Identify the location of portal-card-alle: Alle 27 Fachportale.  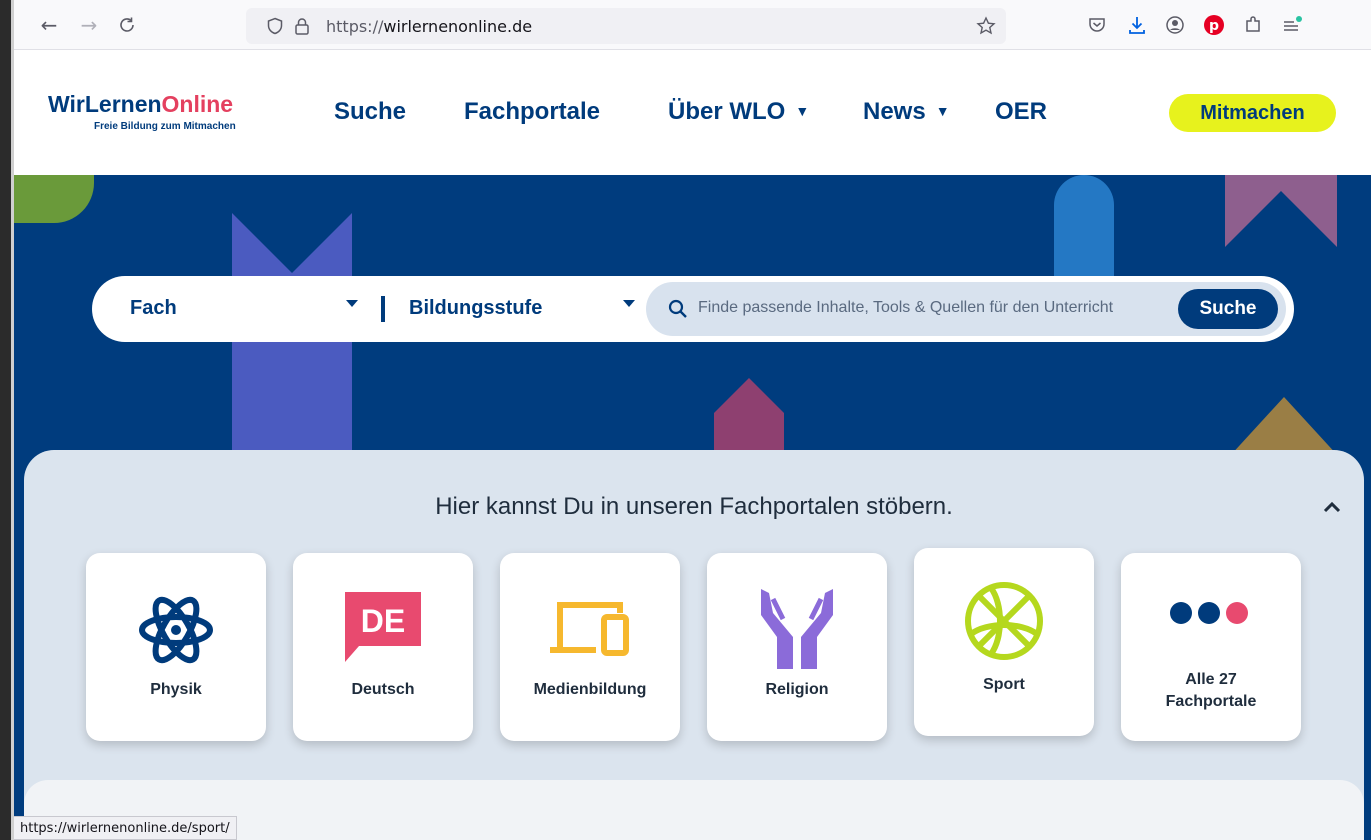
(1211, 647).